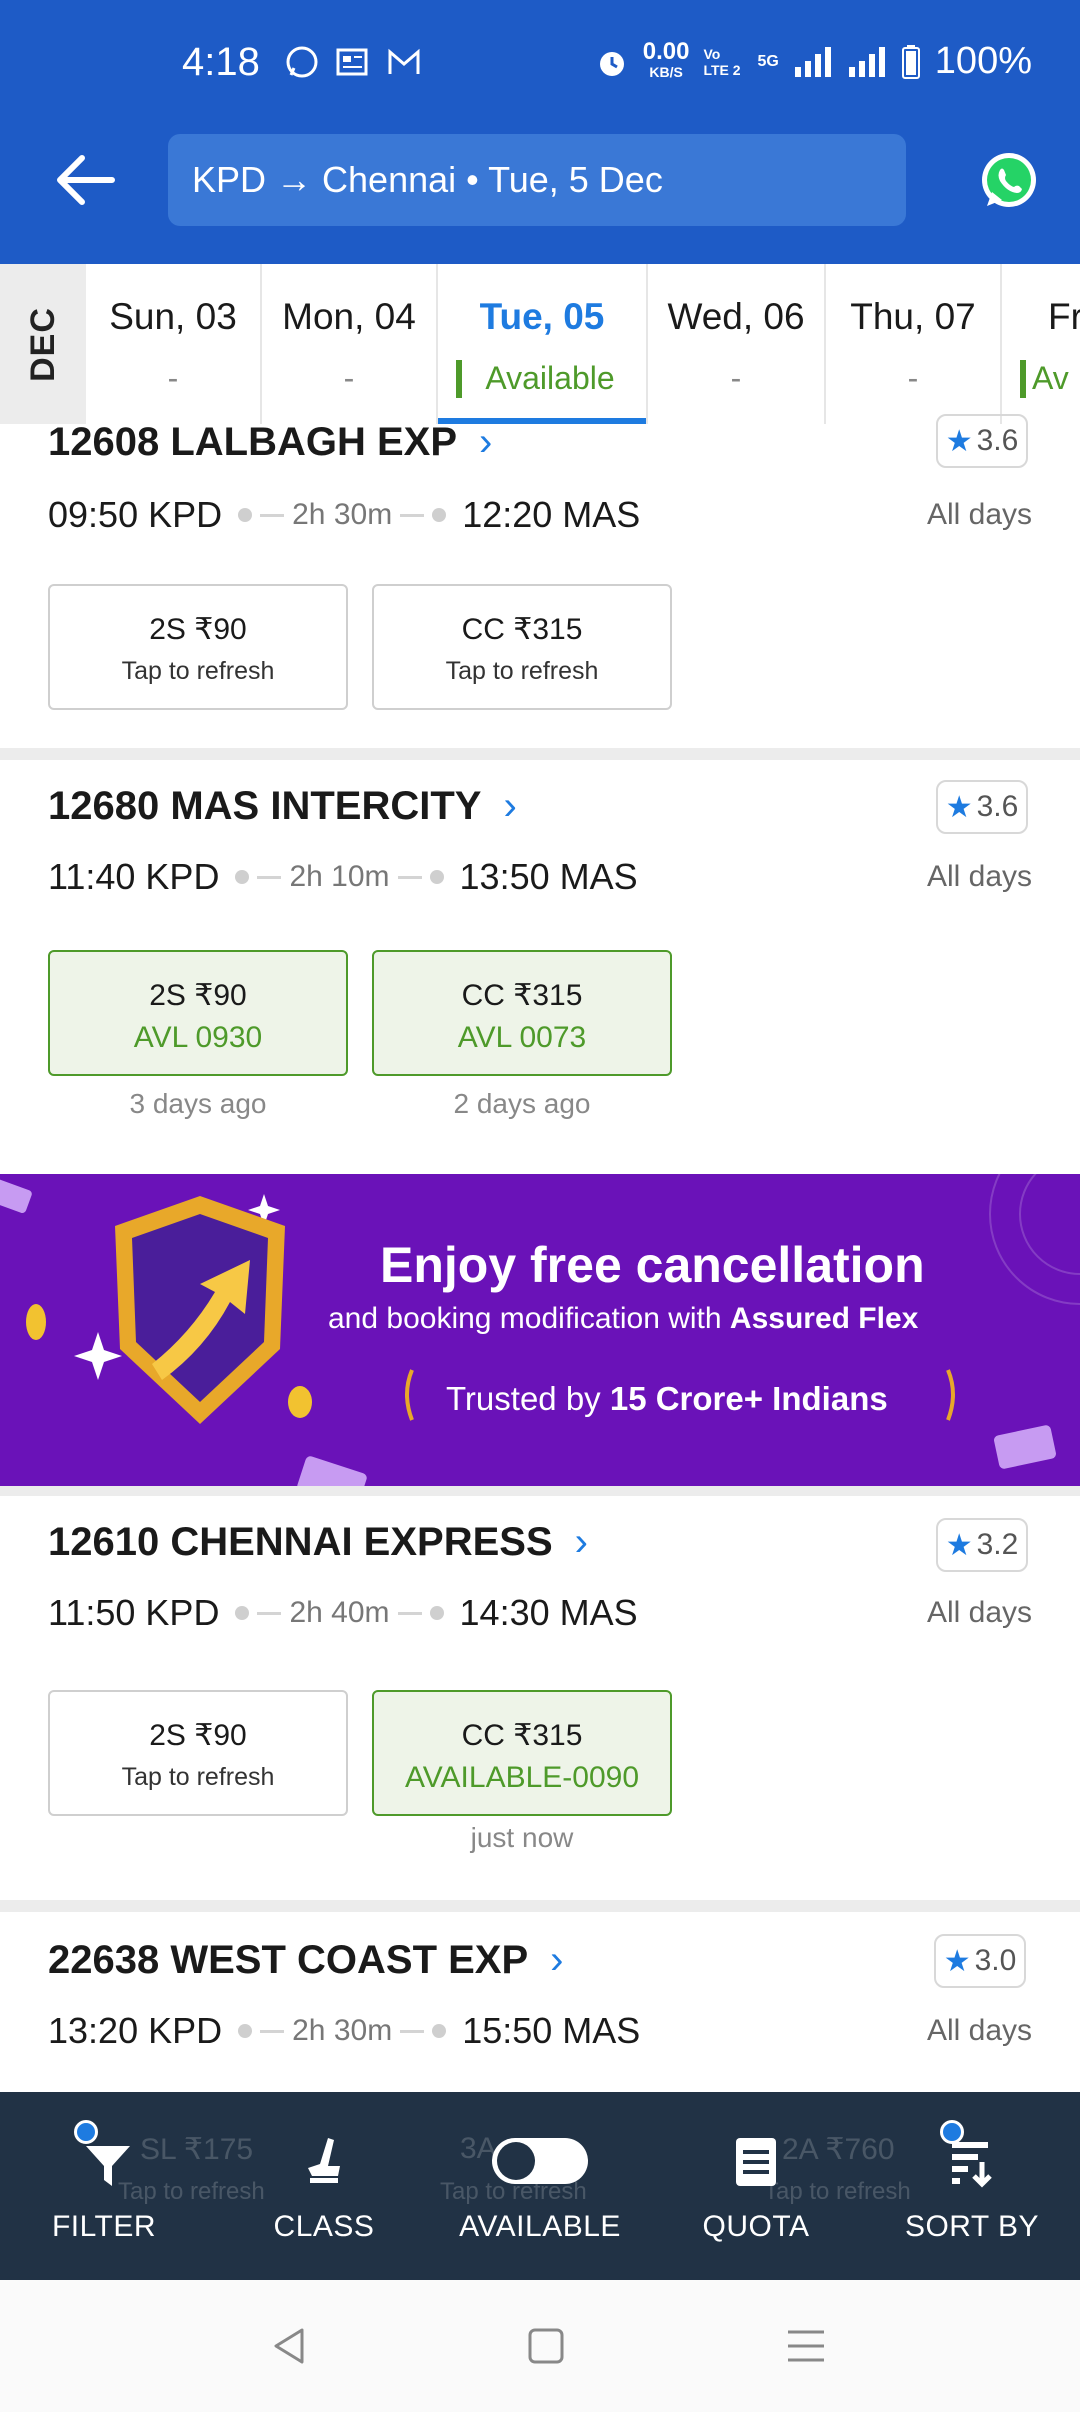 This screenshot has width=1080, height=2412. What do you see at coordinates (522, 1837) in the screenshot?
I see `updated-time: just now` at bounding box center [522, 1837].